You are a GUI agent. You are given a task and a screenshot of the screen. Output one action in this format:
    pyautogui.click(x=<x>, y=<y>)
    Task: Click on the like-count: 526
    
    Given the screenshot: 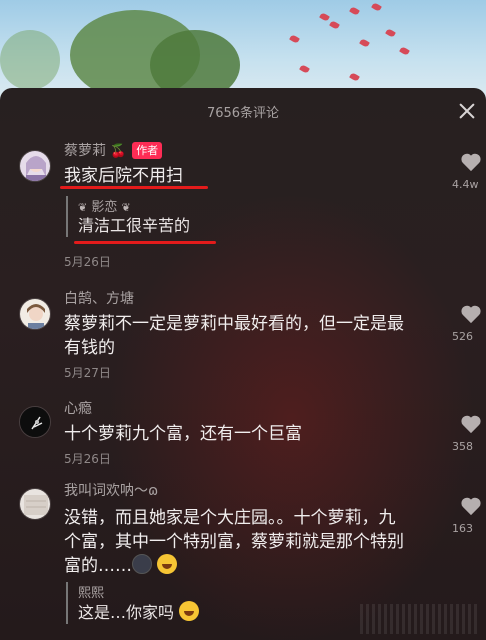 What is the action you would take?
    pyautogui.click(x=462, y=336)
    